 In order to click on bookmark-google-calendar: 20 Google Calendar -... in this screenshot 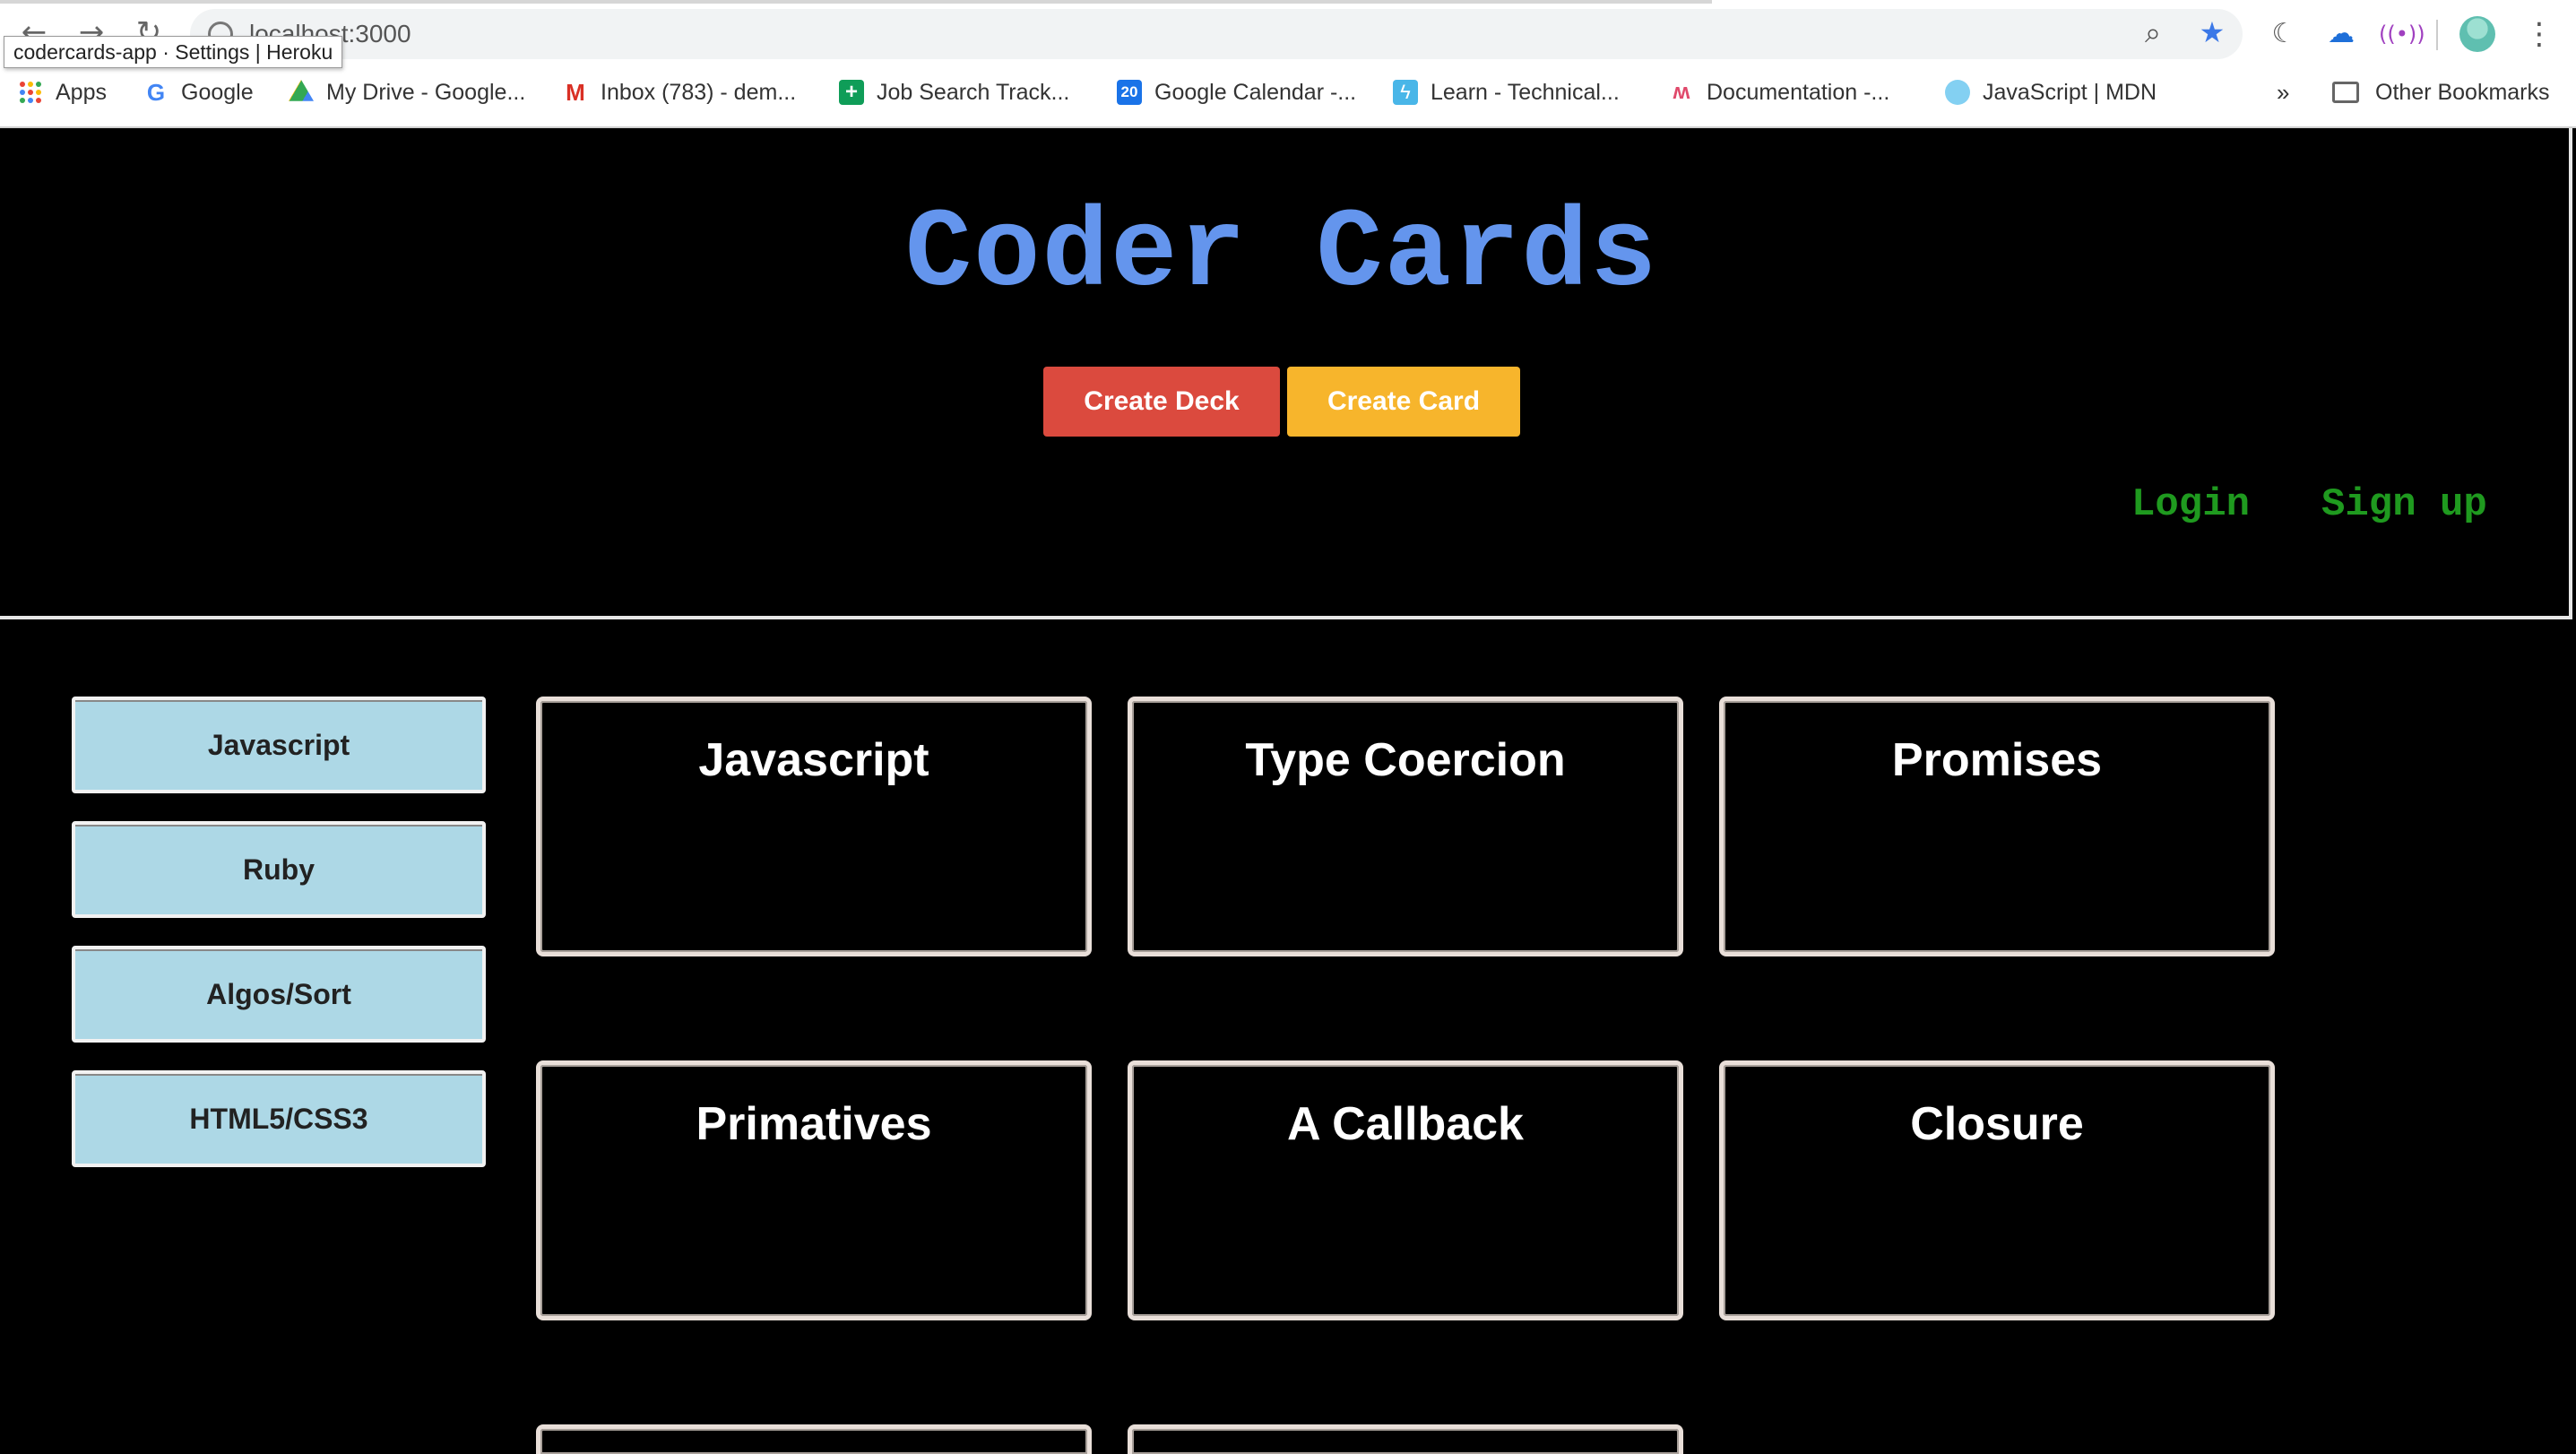, I will do `click(1236, 92)`.